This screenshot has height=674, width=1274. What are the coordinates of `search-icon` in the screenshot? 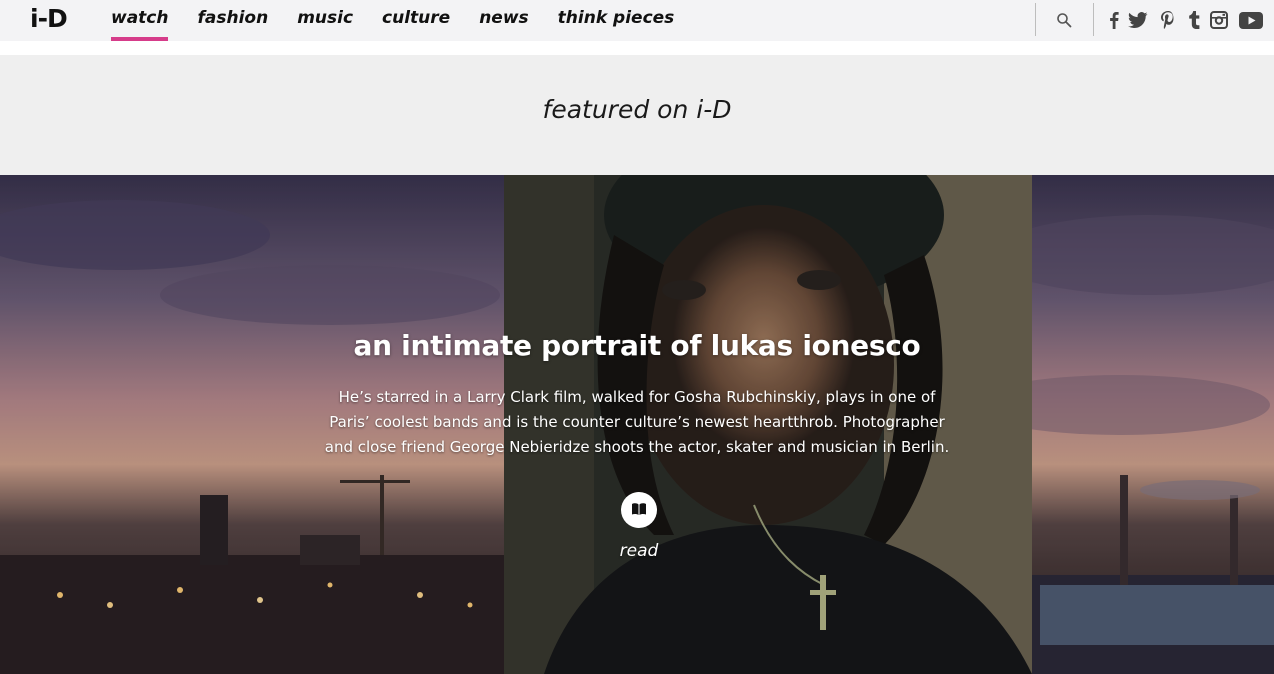 It's located at (1064, 20).